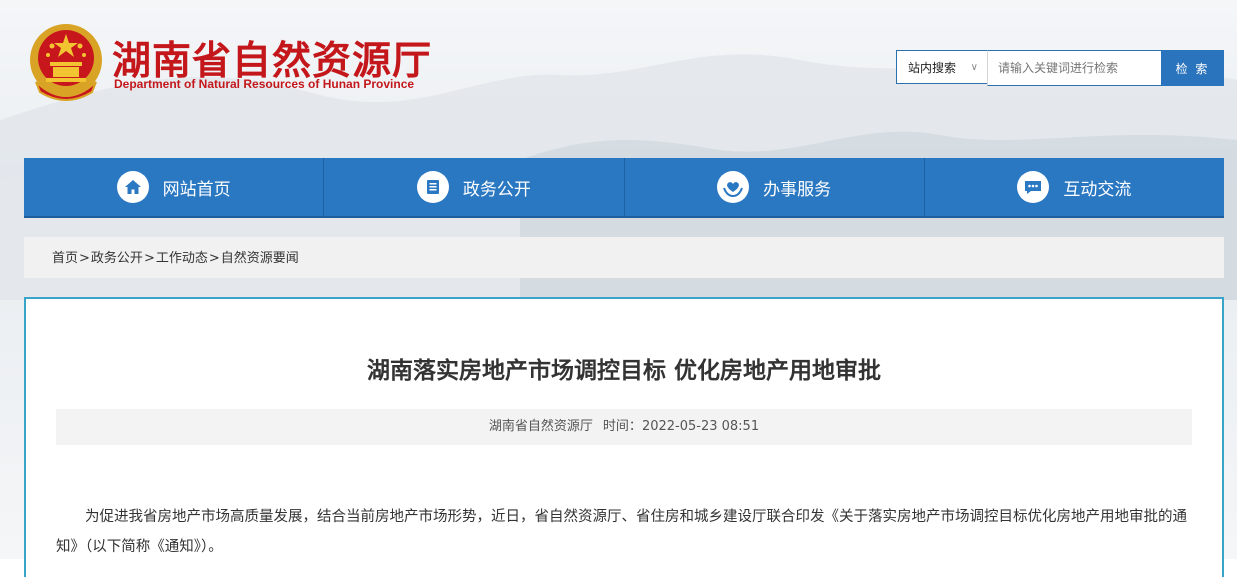 This screenshot has height=577, width=1237. What do you see at coordinates (733, 187) in the screenshot?
I see `heart-hands-icon` at bounding box center [733, 187].